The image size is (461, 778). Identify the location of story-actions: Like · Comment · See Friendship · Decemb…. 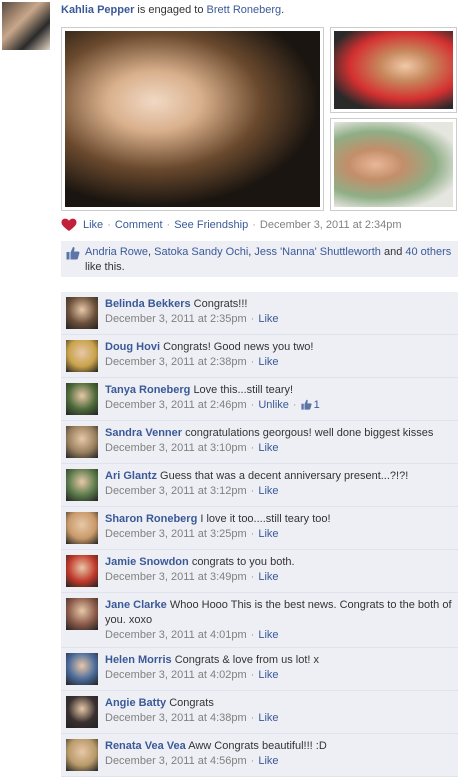
(231, 225).